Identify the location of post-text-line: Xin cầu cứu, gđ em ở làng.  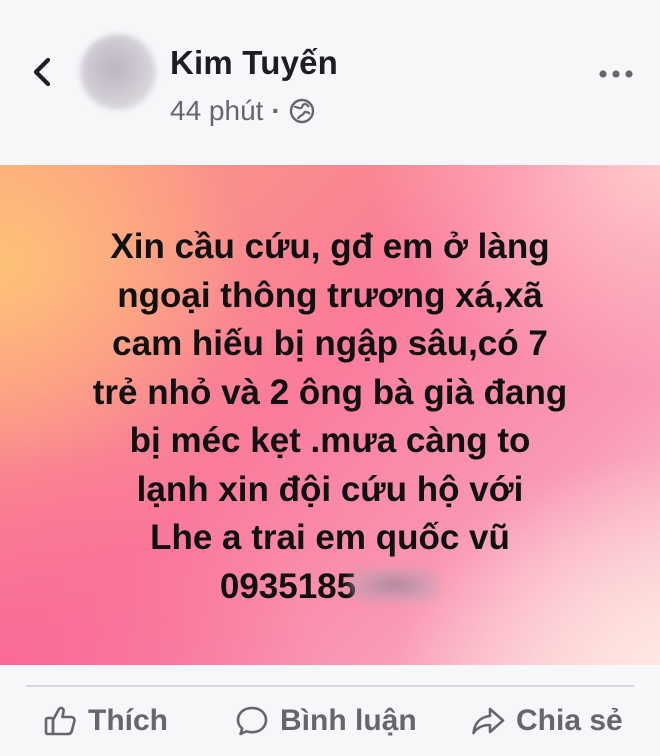
(330, 246).